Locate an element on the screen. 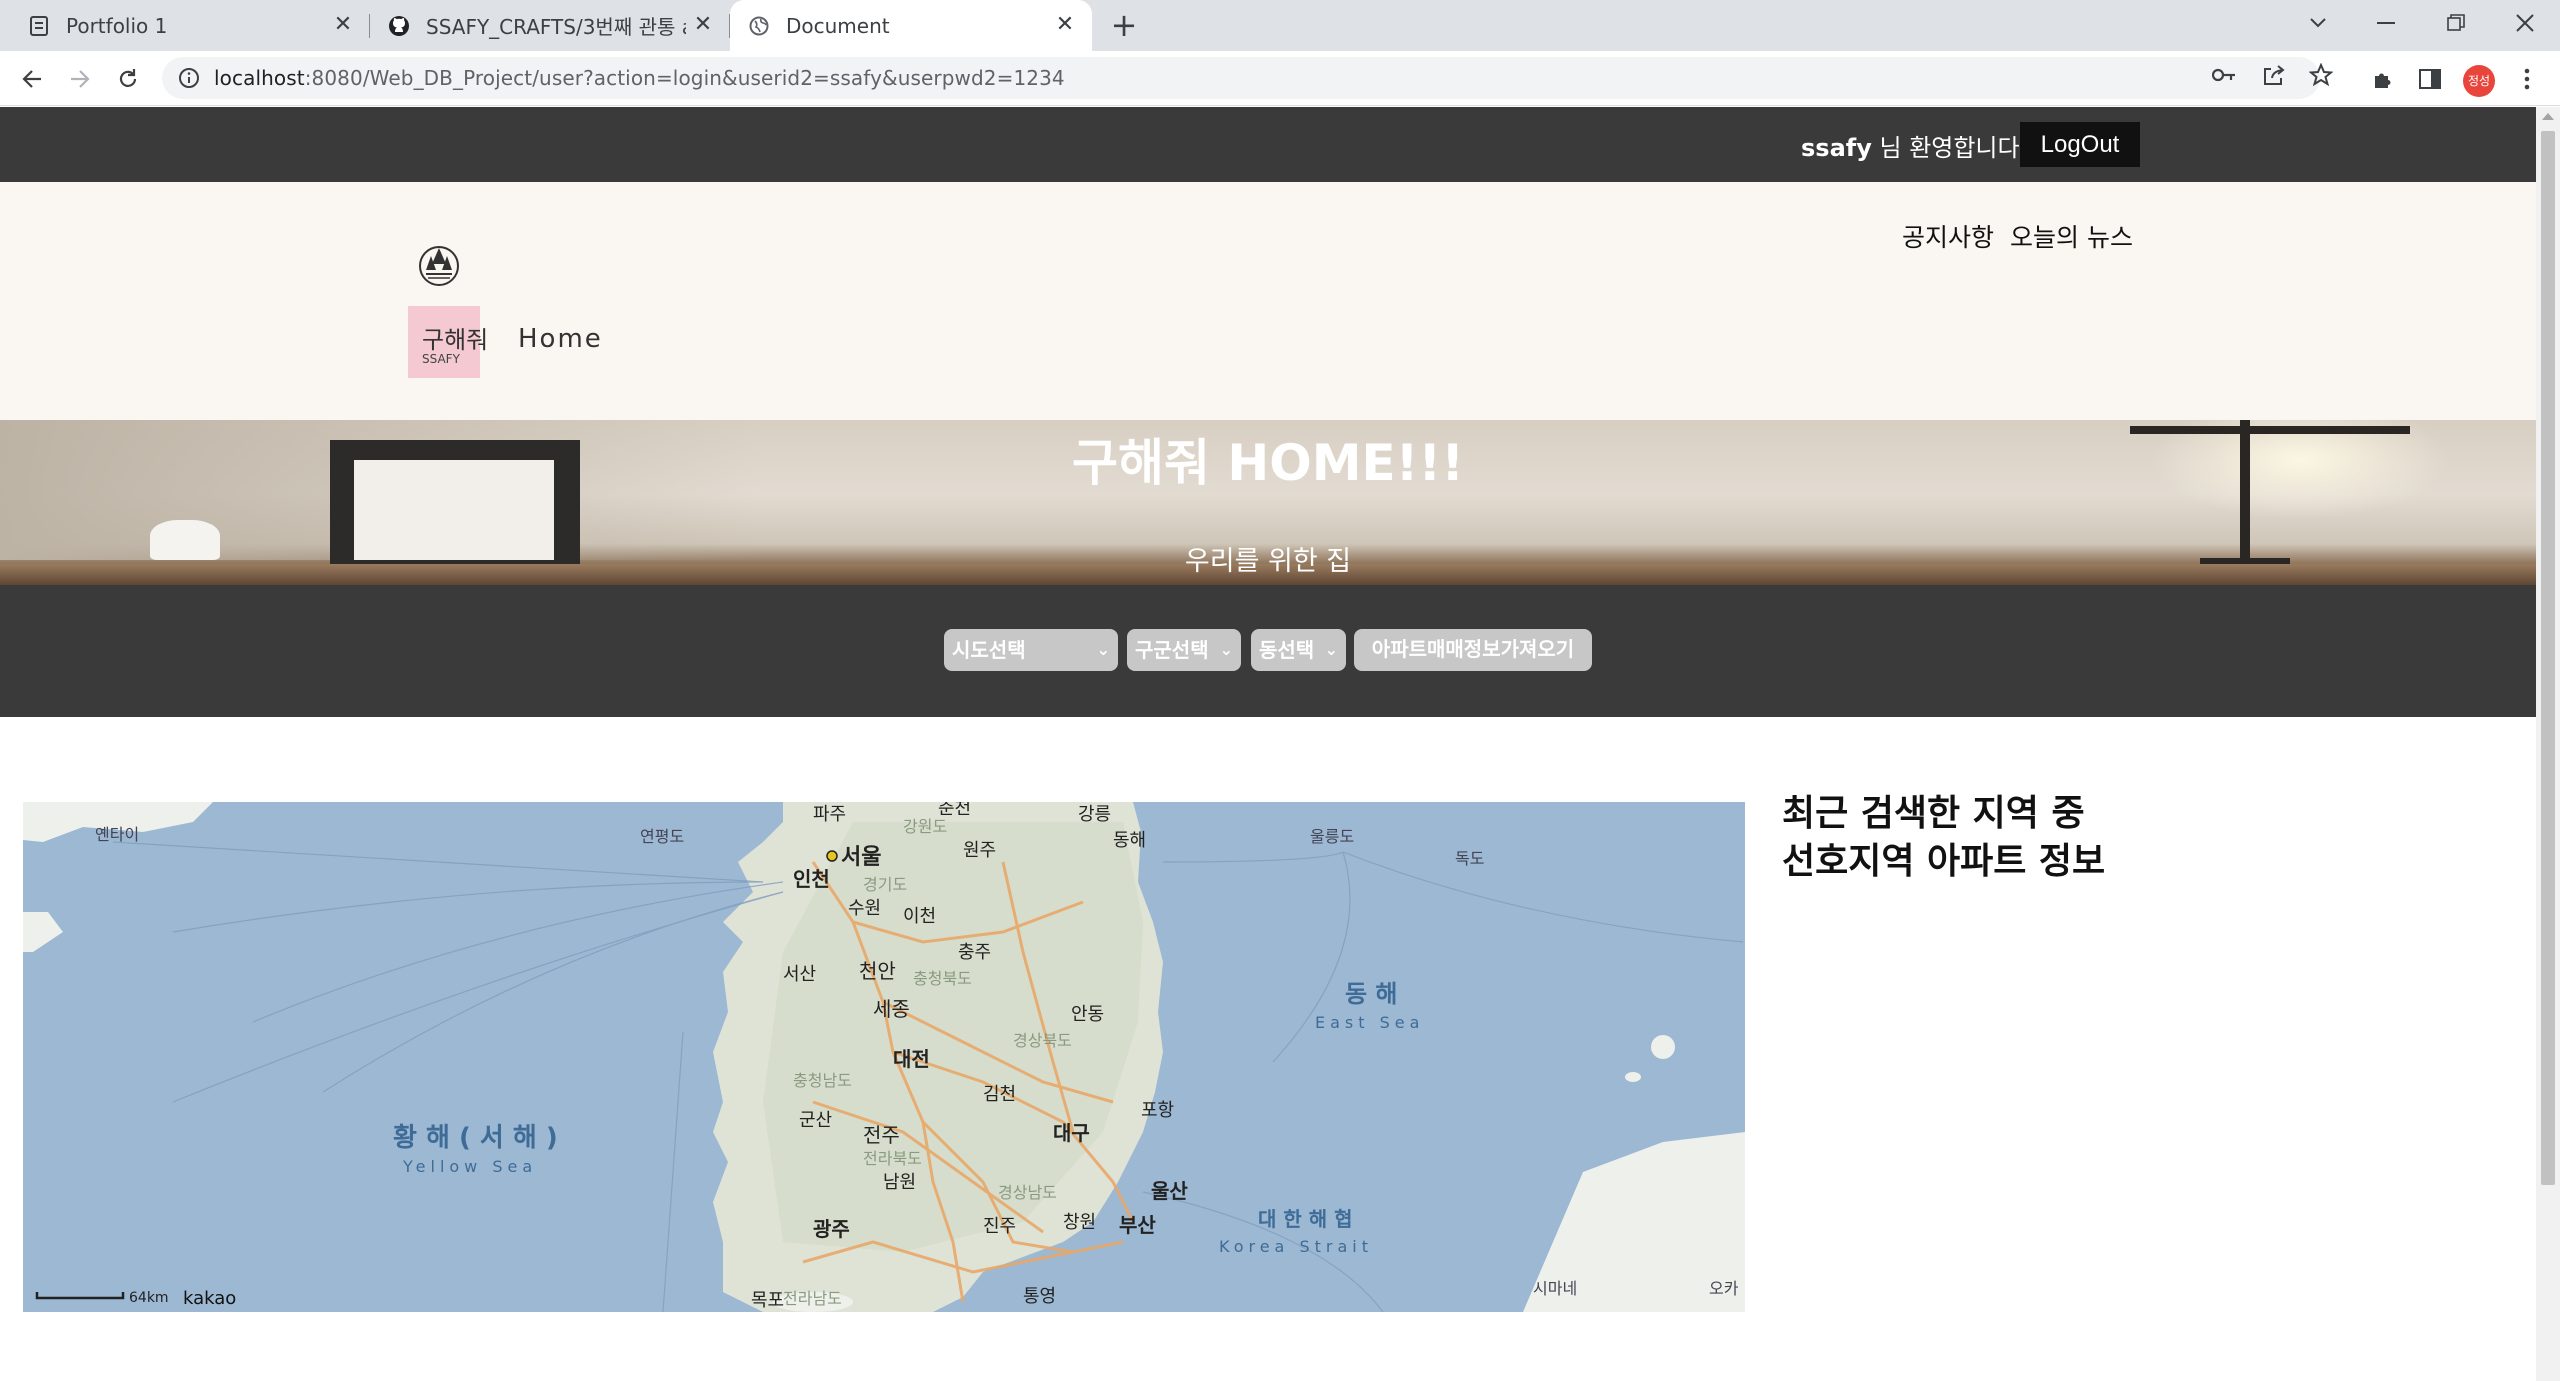 This screenshot has width=2560, height=1381. page-scrollbar is located at coordinates (2548, 744).